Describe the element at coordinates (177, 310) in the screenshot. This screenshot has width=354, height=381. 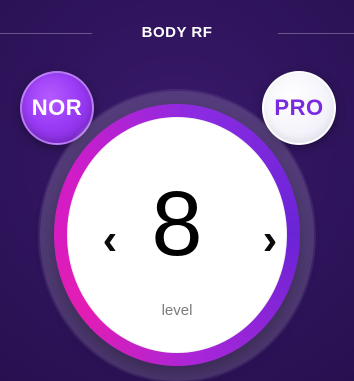
I see `level-label: level` at that location.